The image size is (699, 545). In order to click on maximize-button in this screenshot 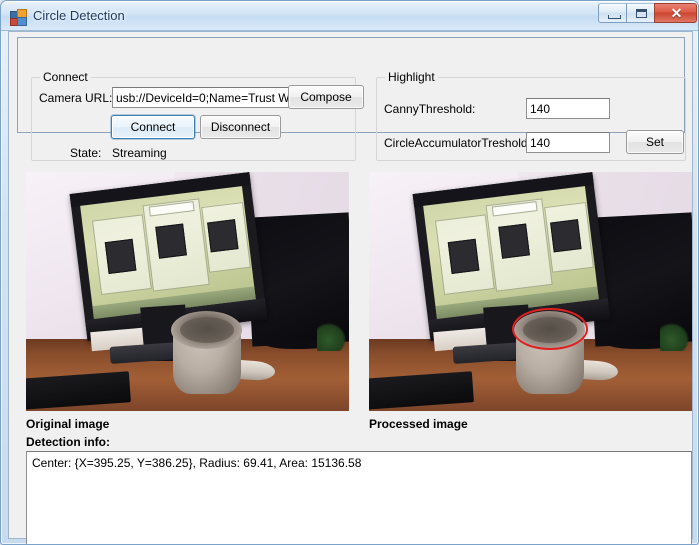, I will do `click(640, 13)`.